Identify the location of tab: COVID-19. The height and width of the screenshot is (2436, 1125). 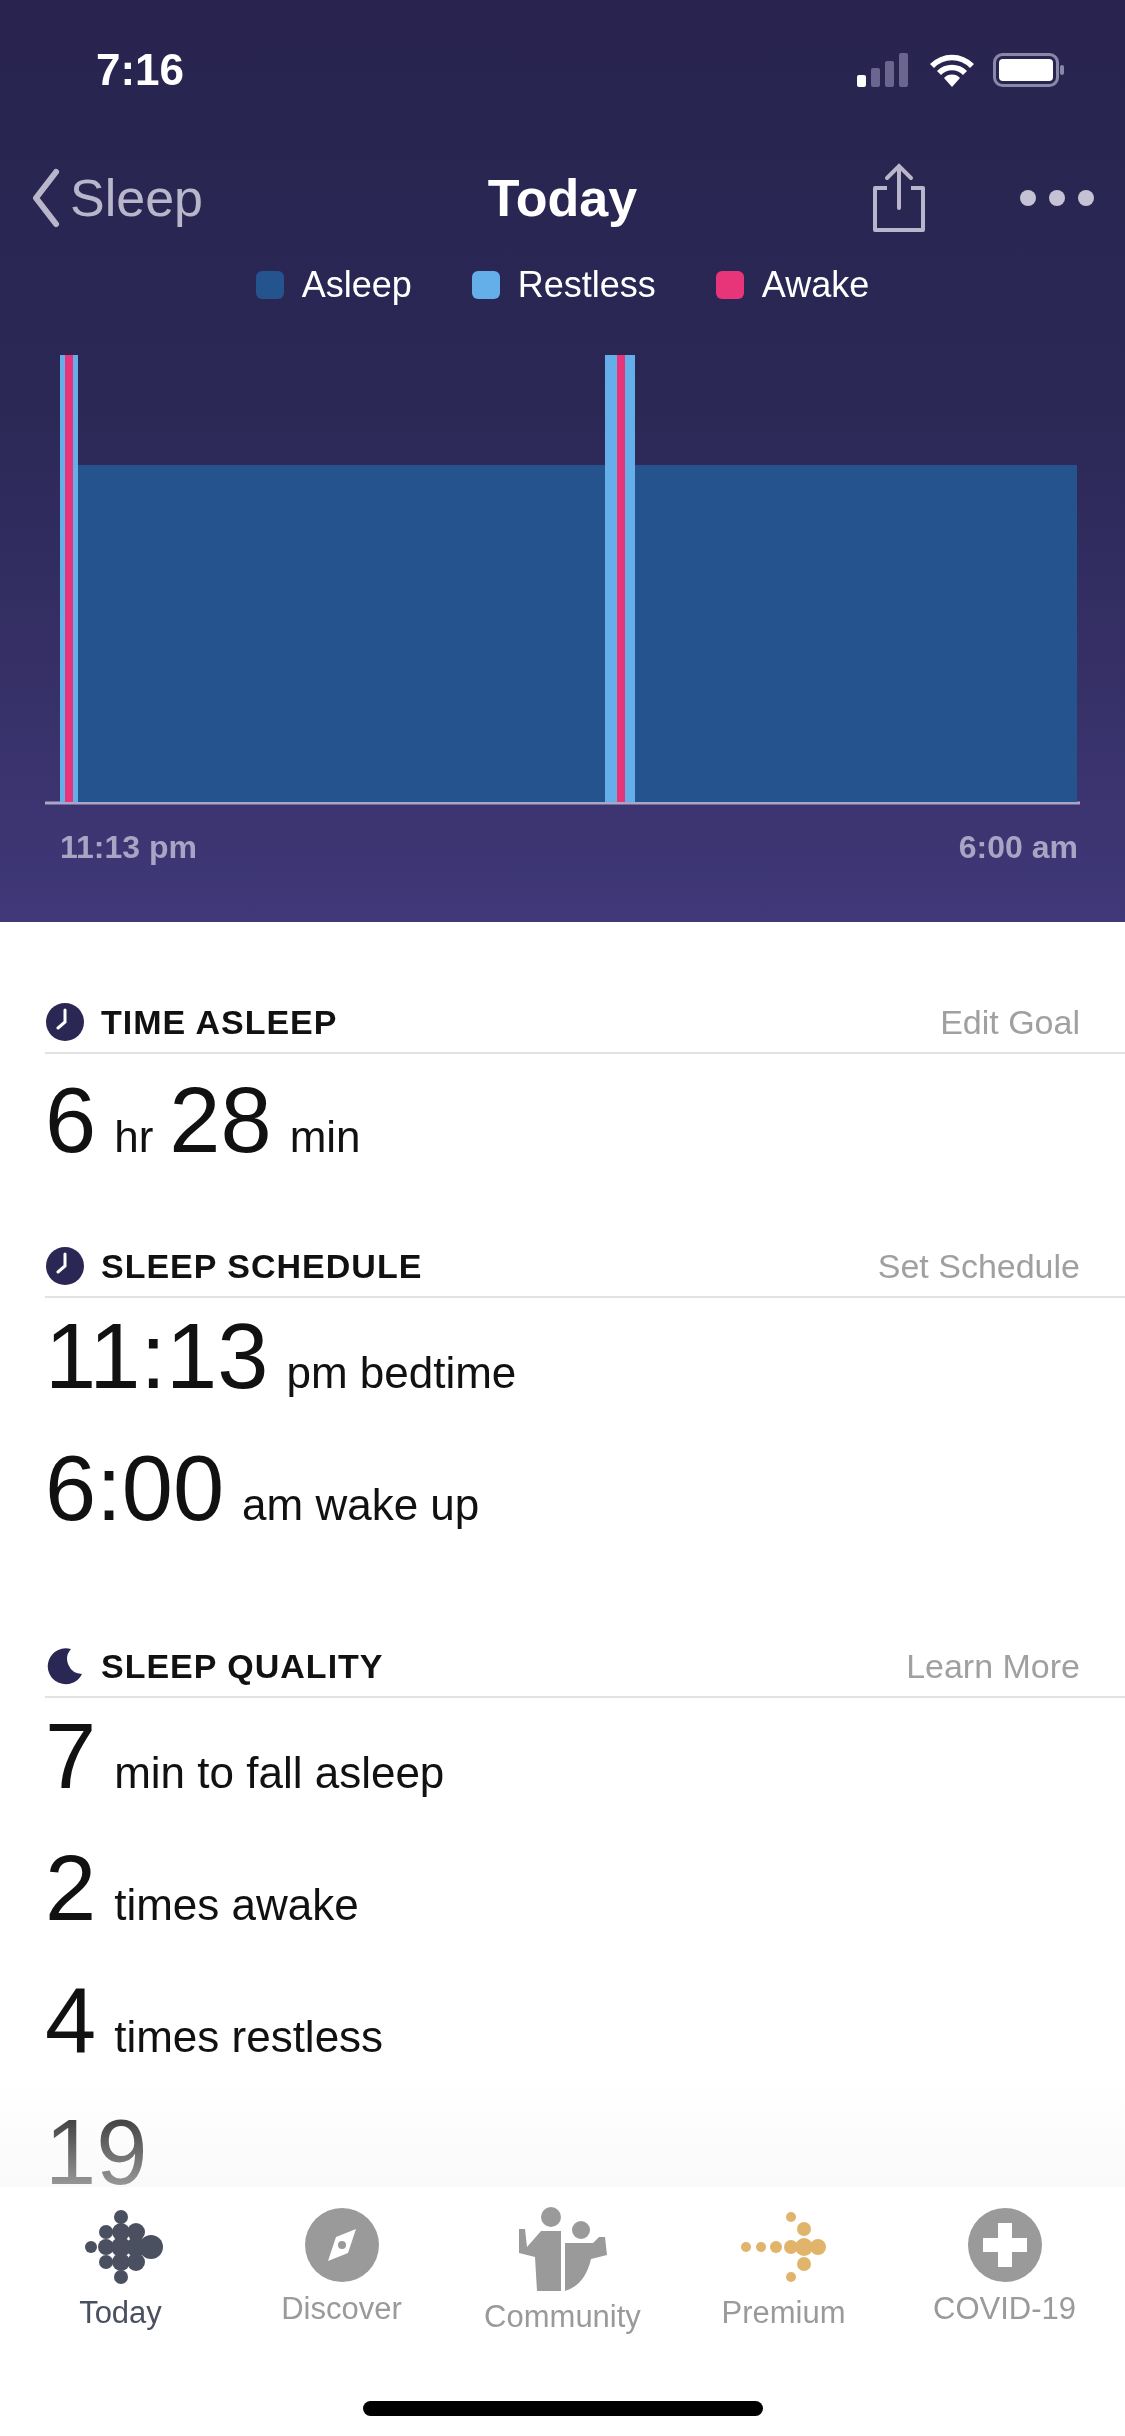
(1004, 2271).